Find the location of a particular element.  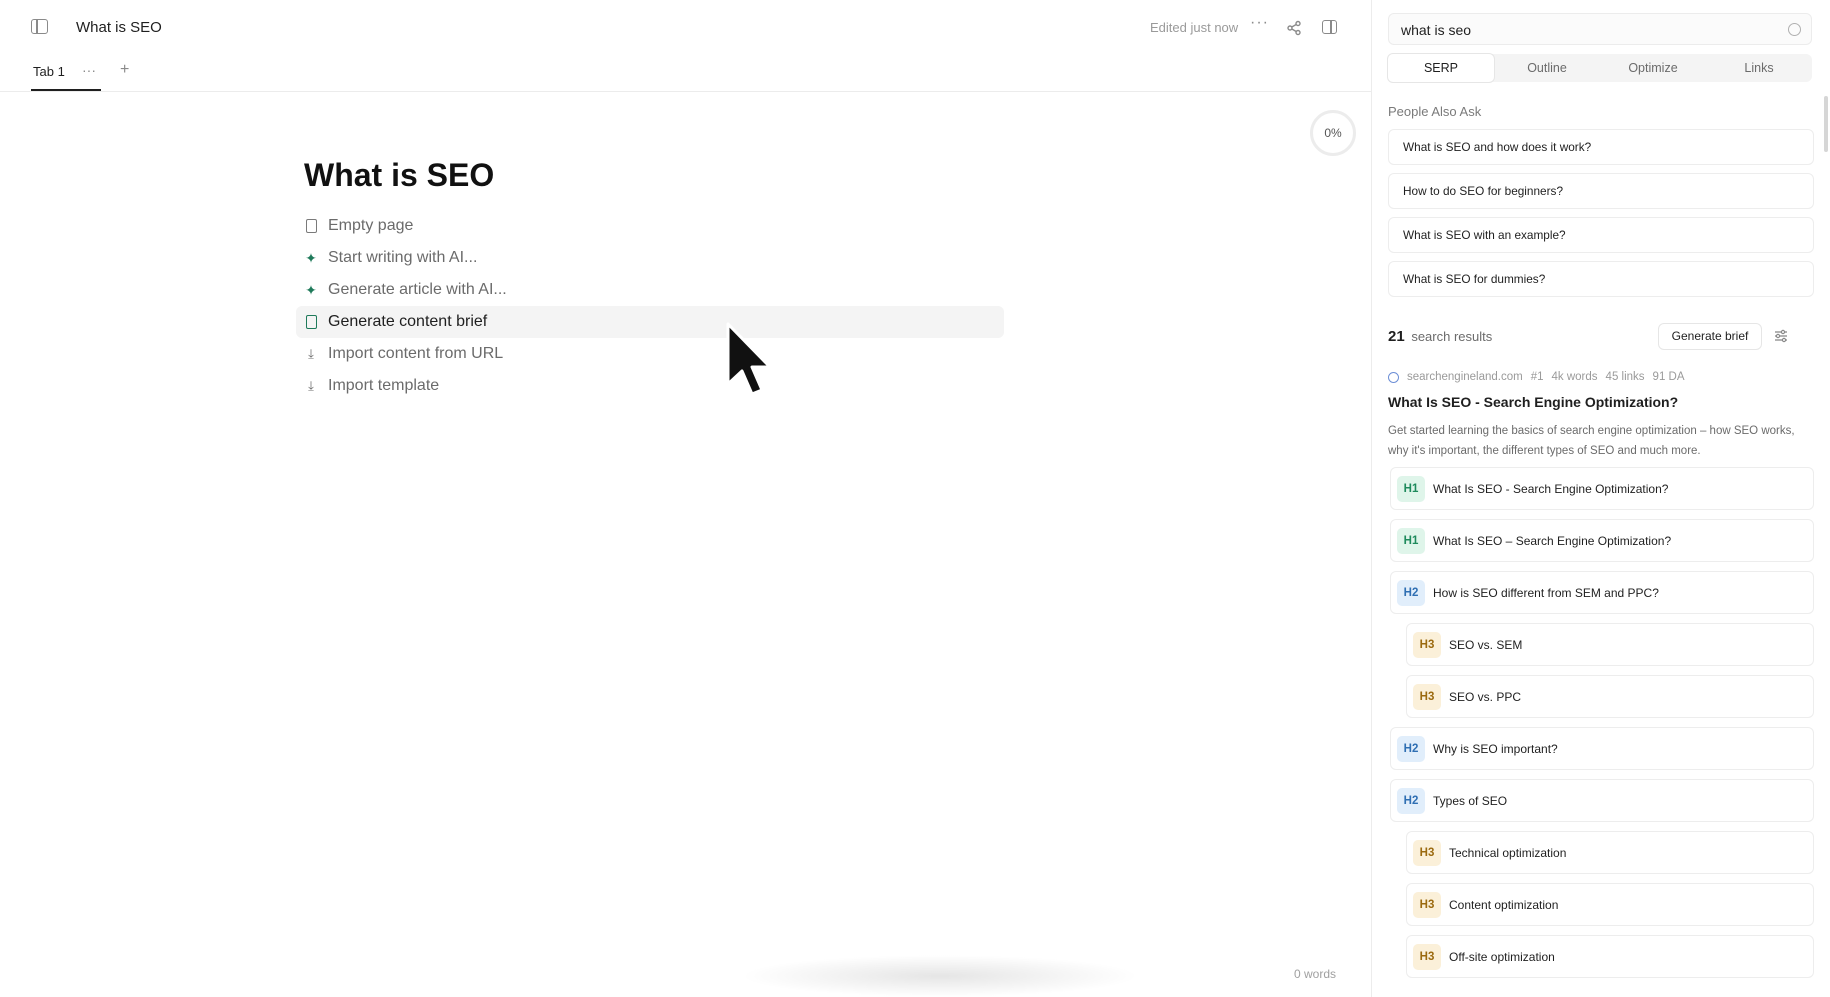

progress-indicator: 0% is located at coordinates (1333, 133).